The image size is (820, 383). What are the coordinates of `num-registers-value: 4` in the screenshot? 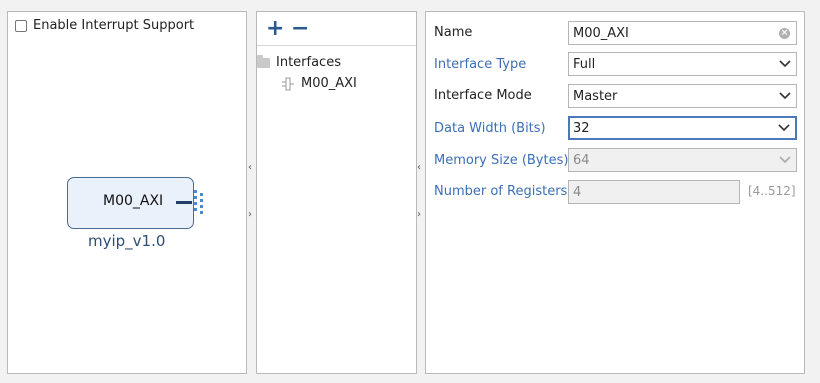 It's located at (577, 192).